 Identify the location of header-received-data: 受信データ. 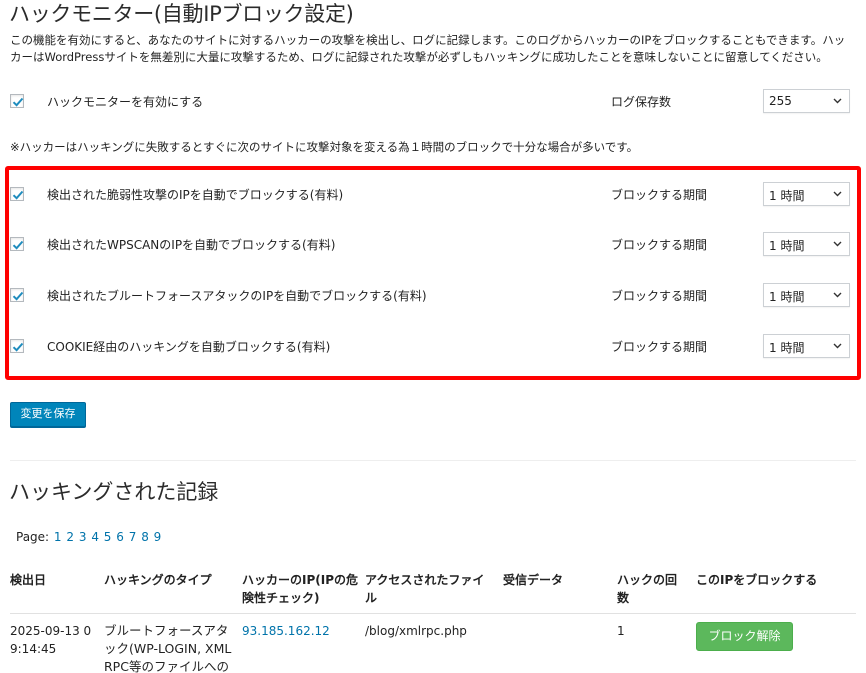
(533, 580).